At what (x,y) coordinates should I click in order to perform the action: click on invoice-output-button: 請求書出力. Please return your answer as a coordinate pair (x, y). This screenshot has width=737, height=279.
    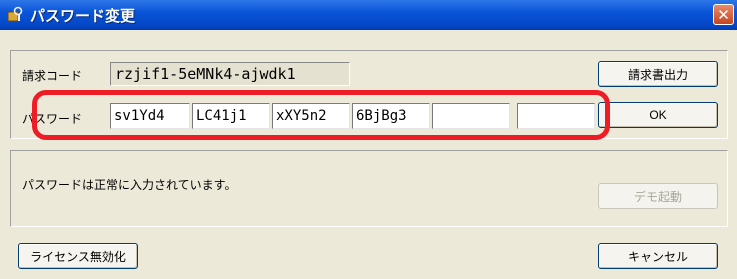
    Looking at the image, I should click on (658, 74).